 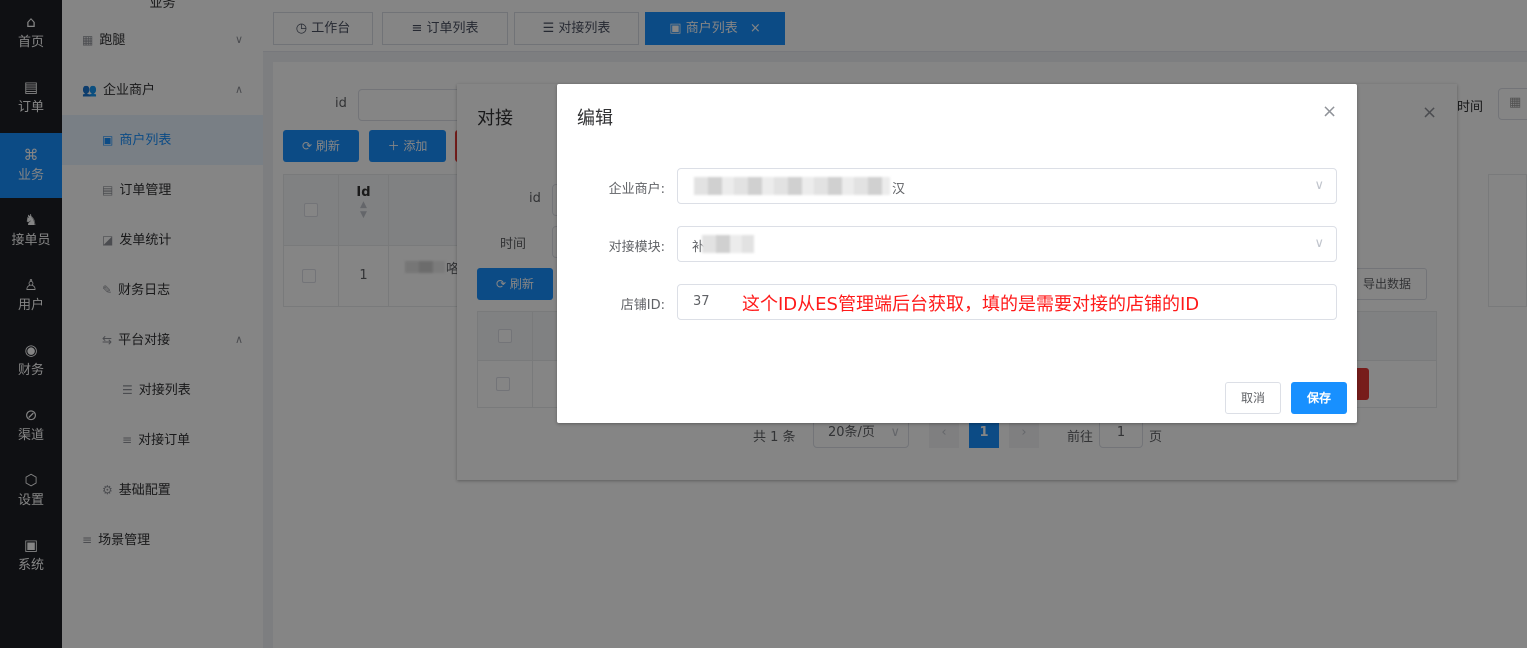 What do you see at coordinates (1007, 186) in the screenshot?
I see `merchant-select: 汉 ∨` at bounding box center [1007, 186].